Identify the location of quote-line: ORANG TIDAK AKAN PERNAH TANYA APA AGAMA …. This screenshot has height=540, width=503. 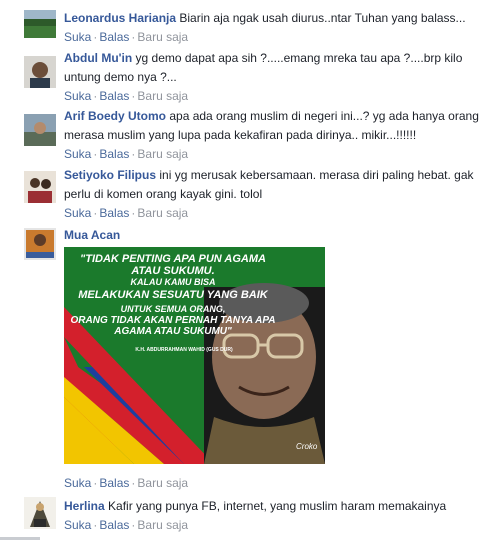
(173, 326).